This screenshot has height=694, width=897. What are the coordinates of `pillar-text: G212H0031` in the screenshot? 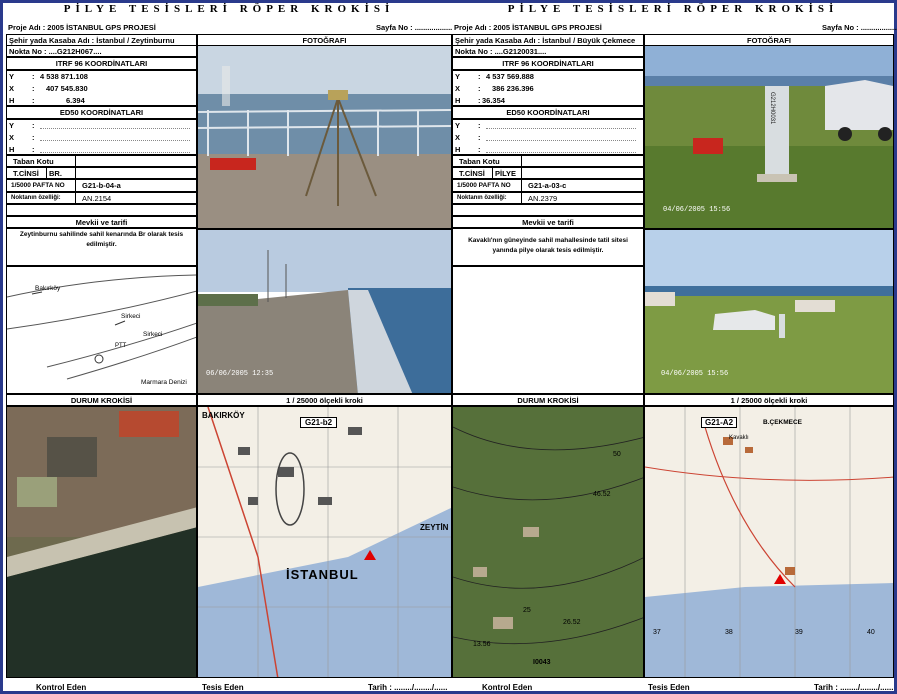 It's located at (772, 108).